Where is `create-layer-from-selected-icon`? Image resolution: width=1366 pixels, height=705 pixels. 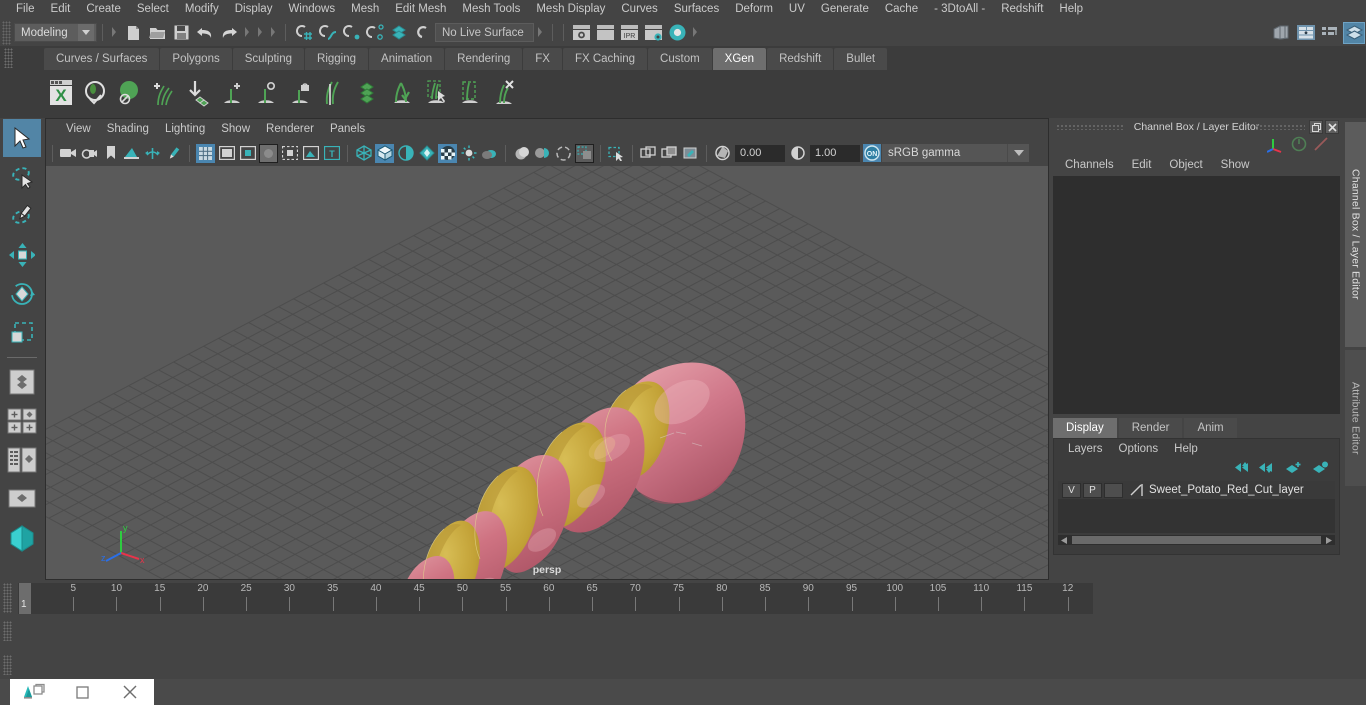
create-layer-from-selected-icon is located at coordinates (1320, 469).